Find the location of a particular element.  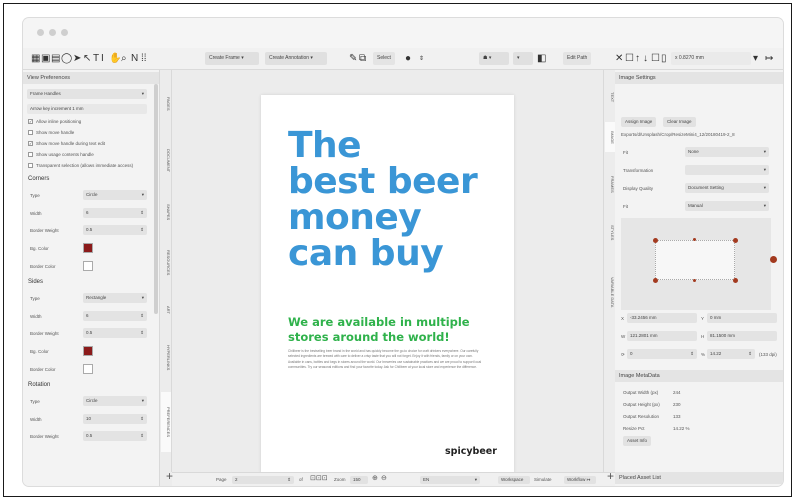

checkbox-allow-inline: ✓ is located at coordinates (30, 121).